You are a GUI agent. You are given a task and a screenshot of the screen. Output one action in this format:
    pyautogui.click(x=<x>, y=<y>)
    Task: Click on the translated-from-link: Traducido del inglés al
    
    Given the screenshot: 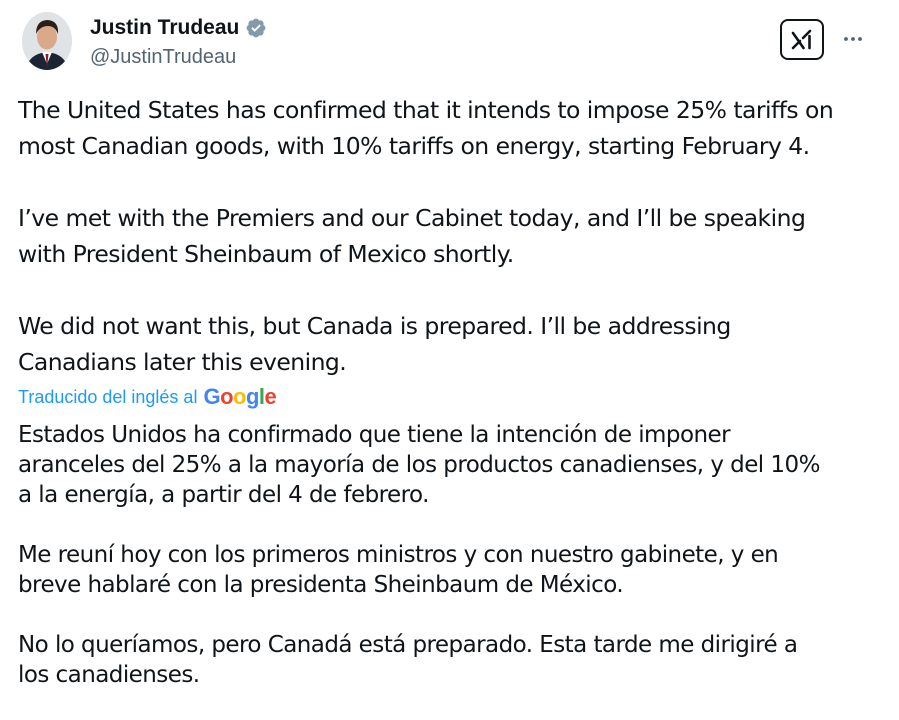 What is the action you would take?
    pyautogui.click(x=107, y=397)
    